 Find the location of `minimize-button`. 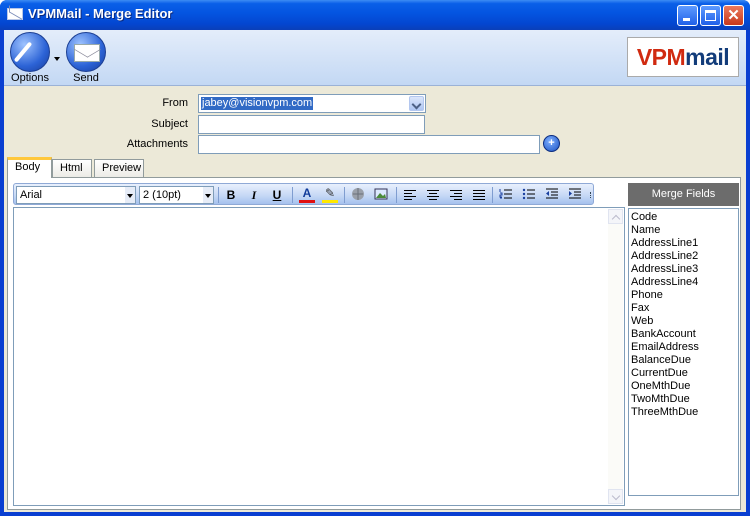

minimize-button is located at coordinates (687, 15).